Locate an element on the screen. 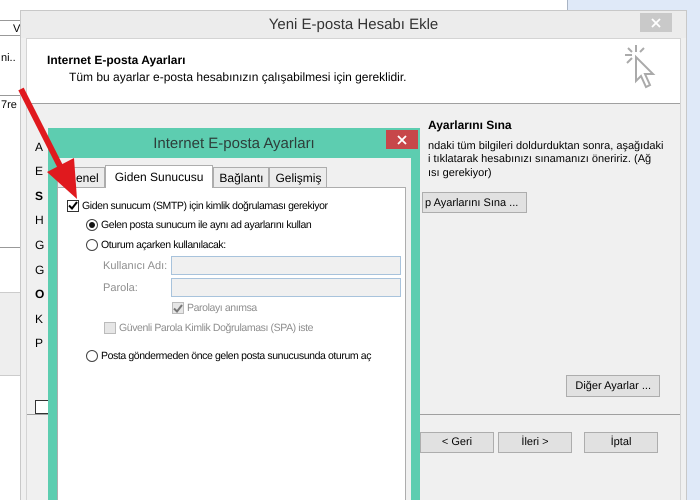 Image resolution: width=700 pixels, height=500 pixels. field-label: P is located at coordinates (39, 344).